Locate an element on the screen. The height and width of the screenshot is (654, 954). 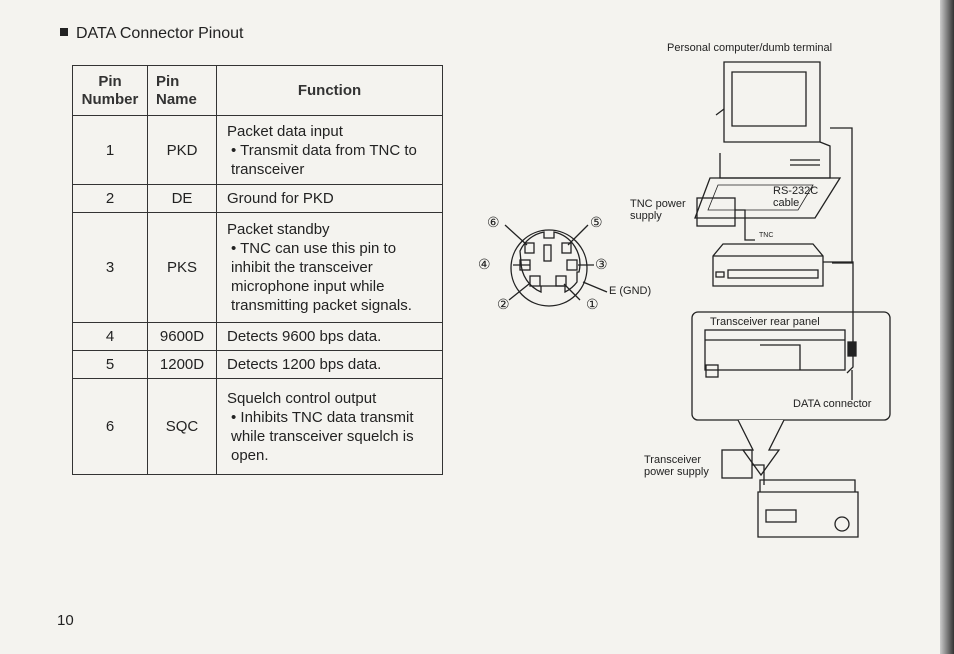
page-edge is located at coordinates (947, 327).